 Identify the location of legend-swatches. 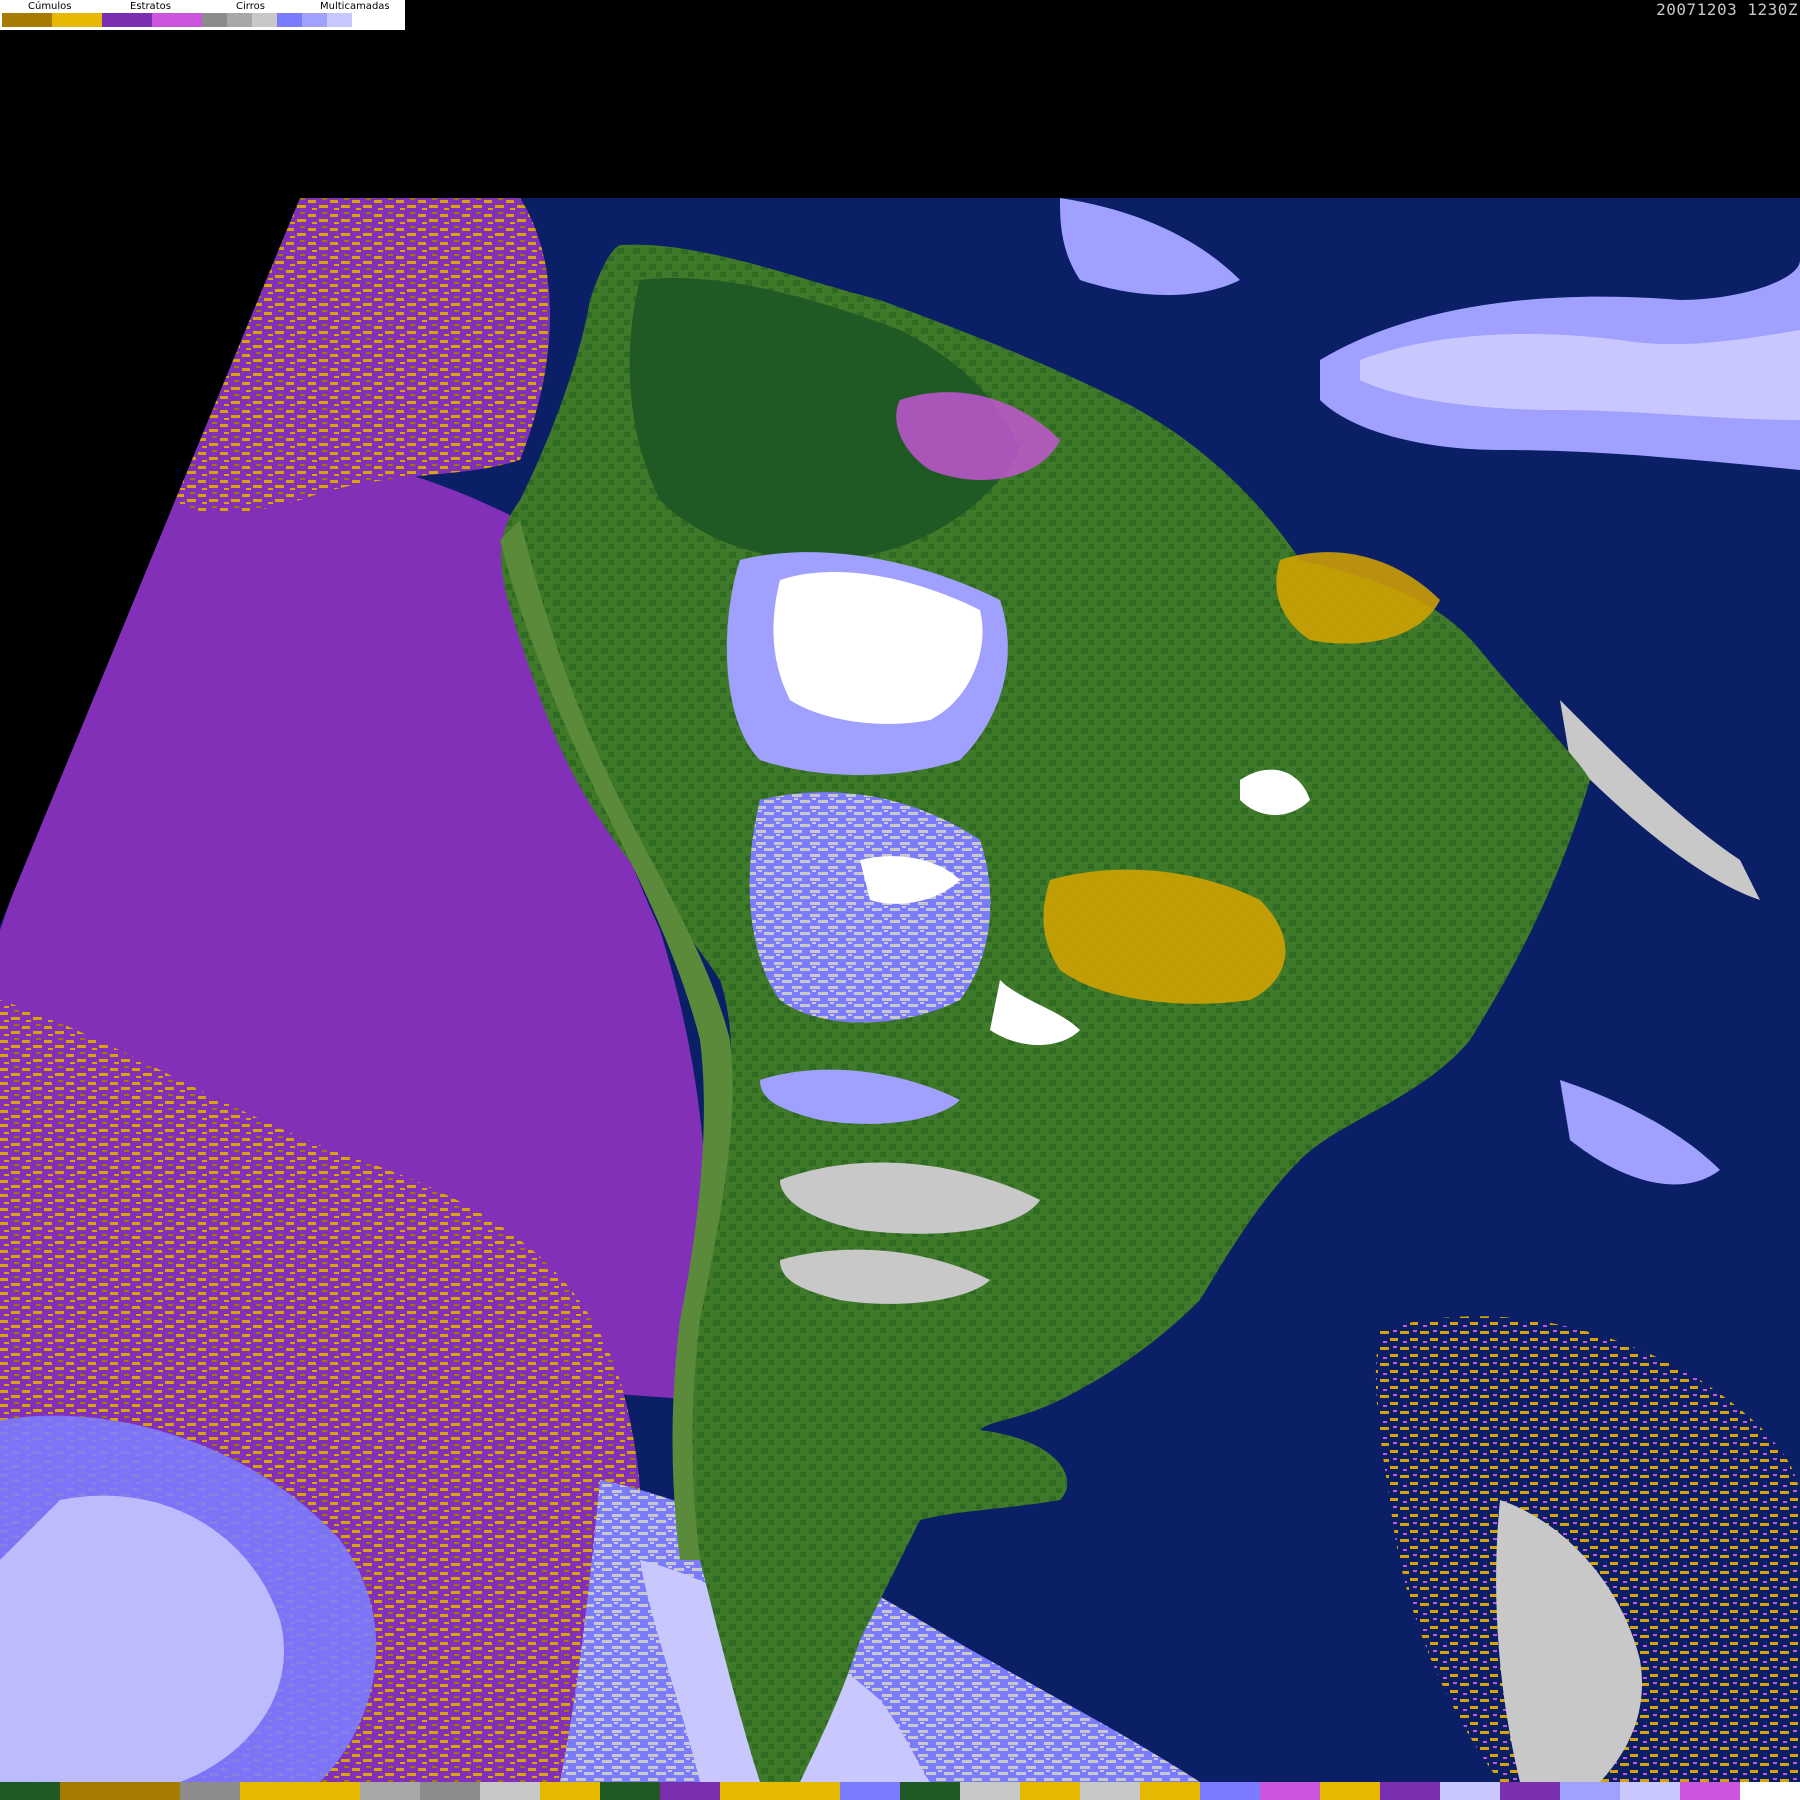
(189, 20).